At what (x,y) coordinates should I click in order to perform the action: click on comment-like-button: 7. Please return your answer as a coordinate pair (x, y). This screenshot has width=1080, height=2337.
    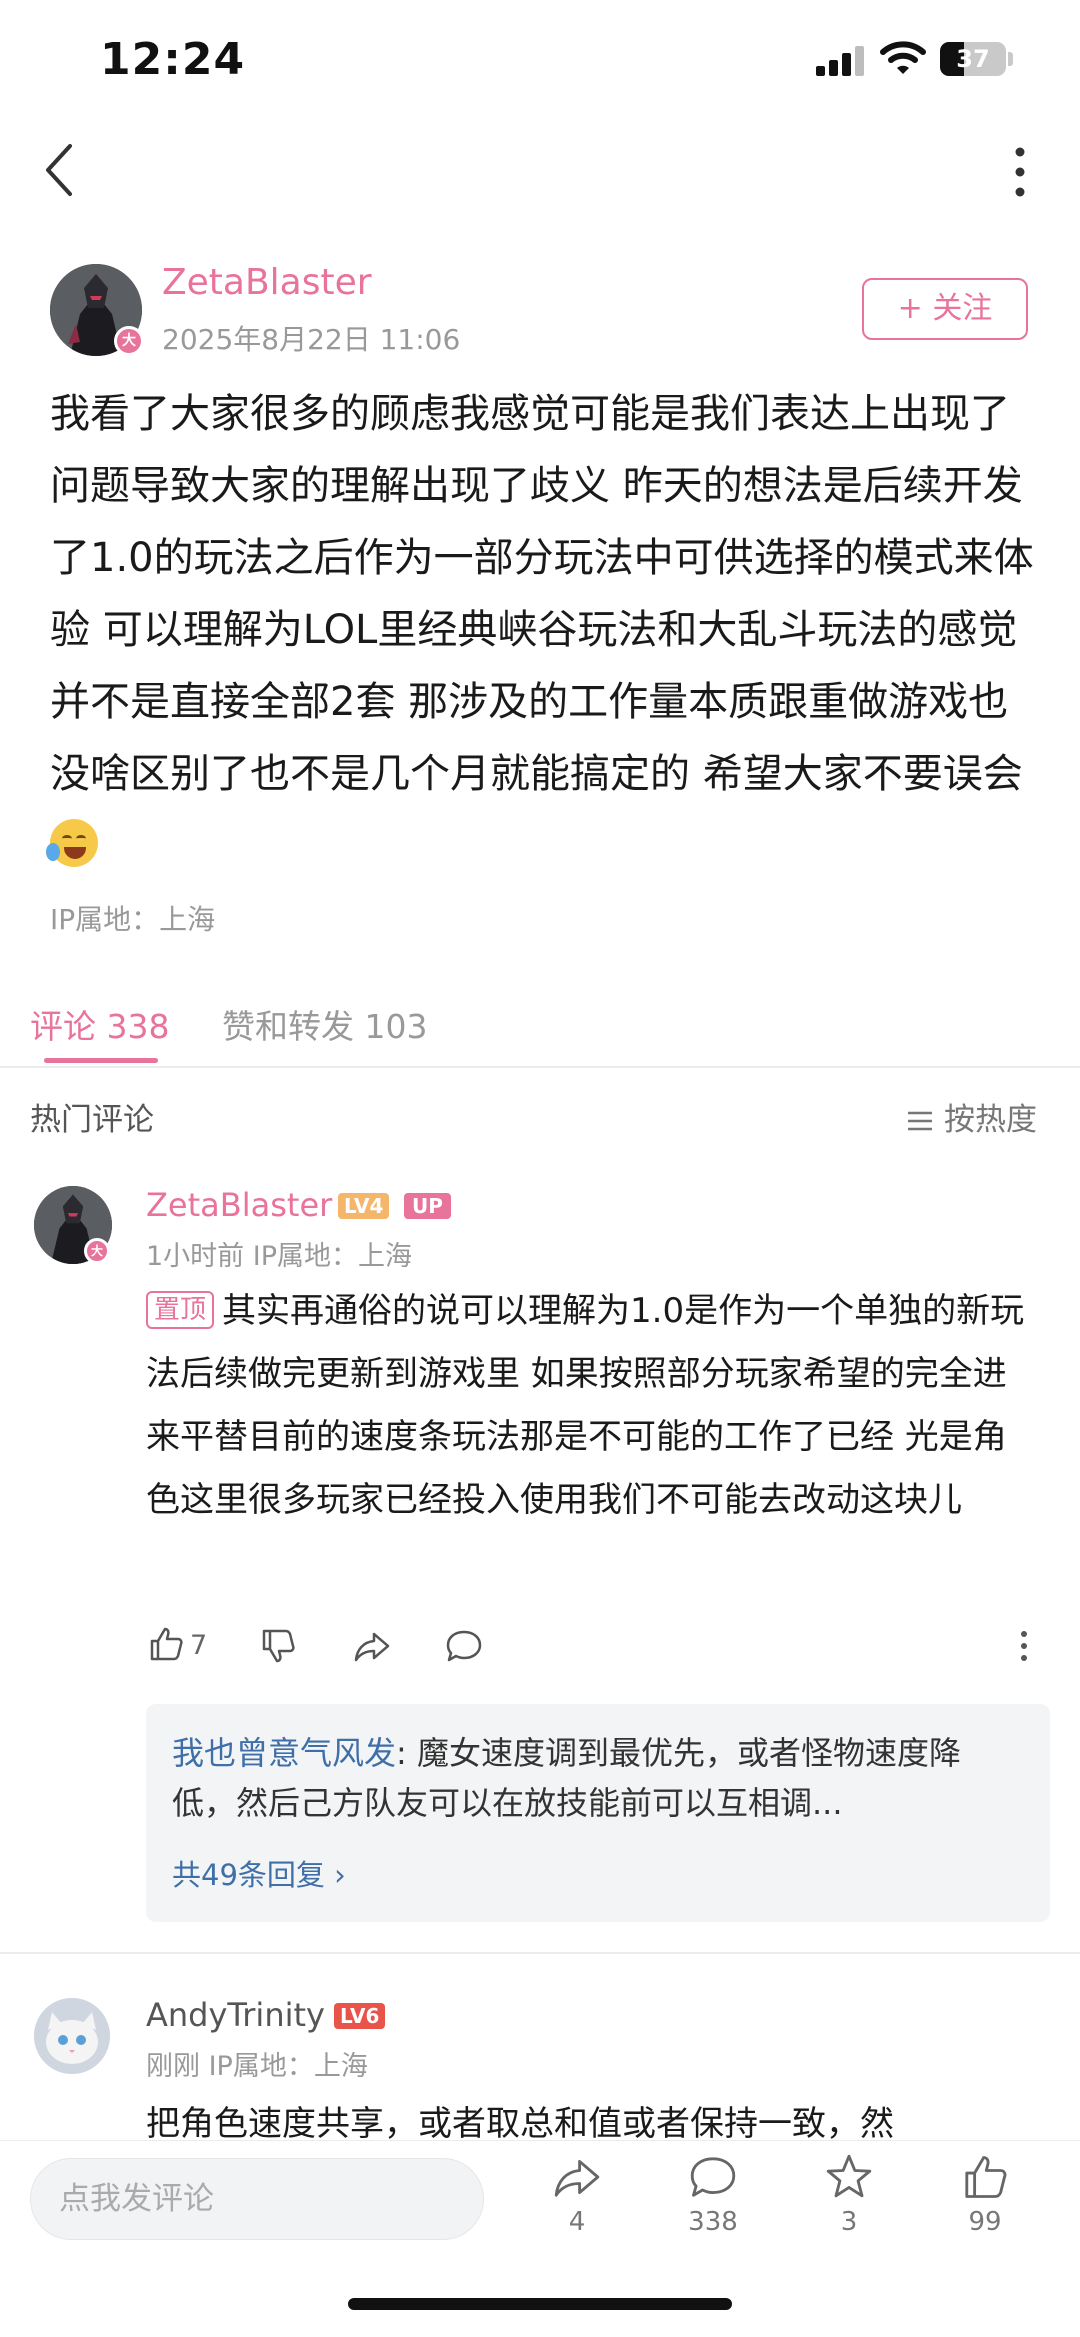
    Looking at the image, I should click on (191, 1646).